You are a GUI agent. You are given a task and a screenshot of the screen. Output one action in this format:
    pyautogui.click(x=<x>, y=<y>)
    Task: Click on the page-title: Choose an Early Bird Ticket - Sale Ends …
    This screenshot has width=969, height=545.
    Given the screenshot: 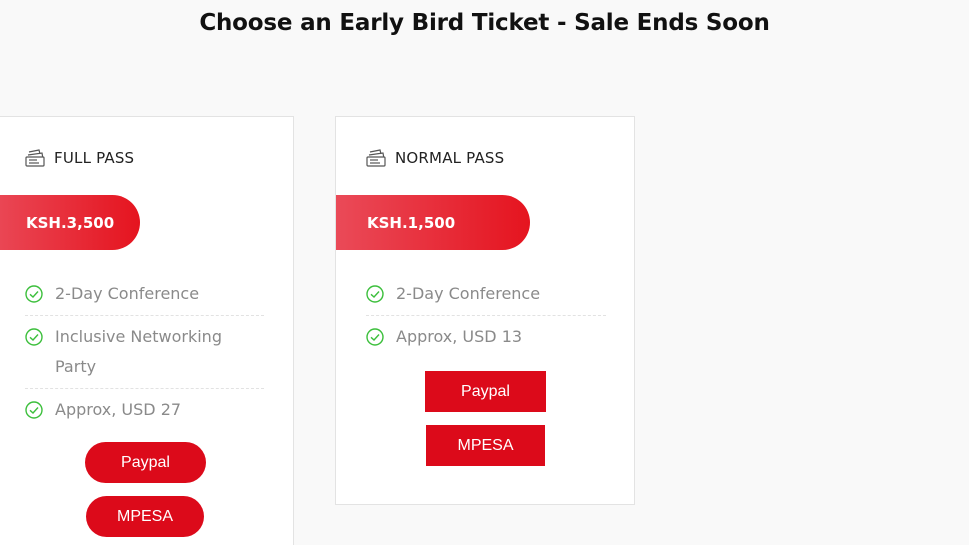 What is the action you would take?
    pyautogui.click(x=484, y=23)
    